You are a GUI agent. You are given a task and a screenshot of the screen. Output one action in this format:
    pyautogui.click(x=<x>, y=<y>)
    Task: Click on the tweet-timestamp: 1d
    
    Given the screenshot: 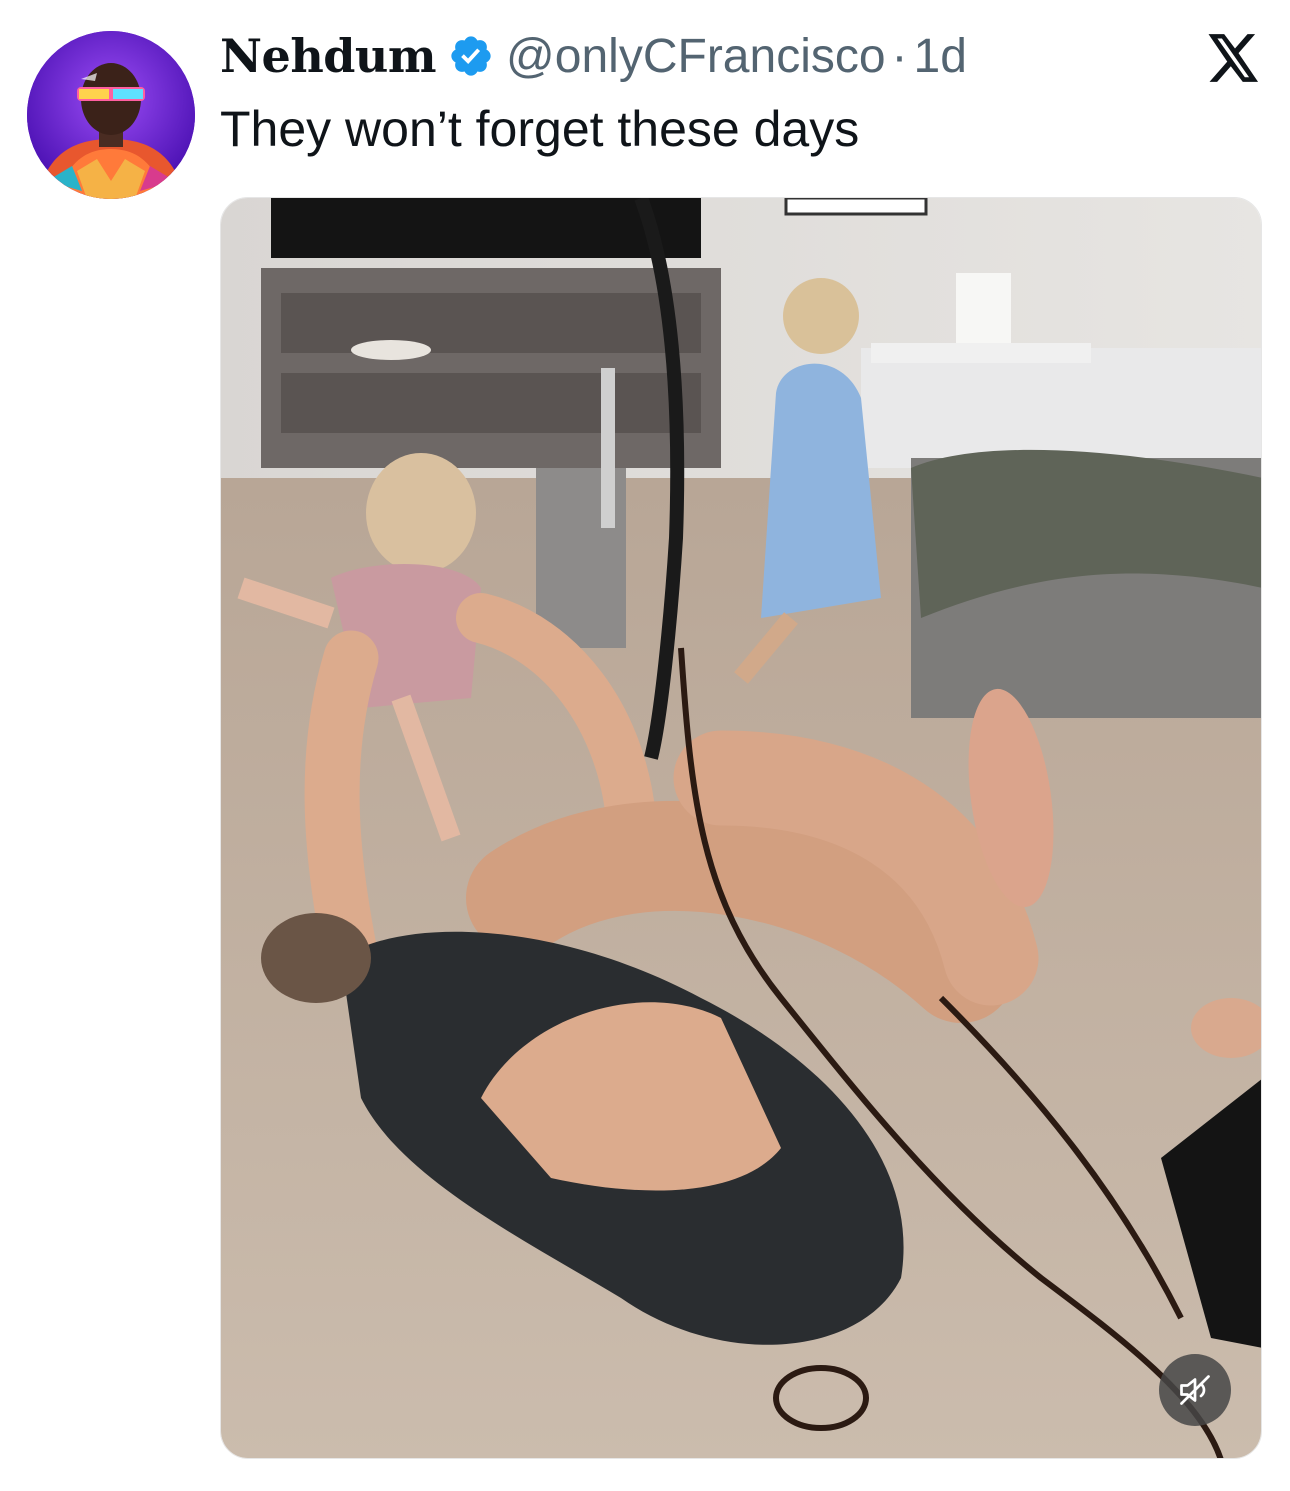 What is the action you would take?
    pyautogui.click(x=940, y=56)
    